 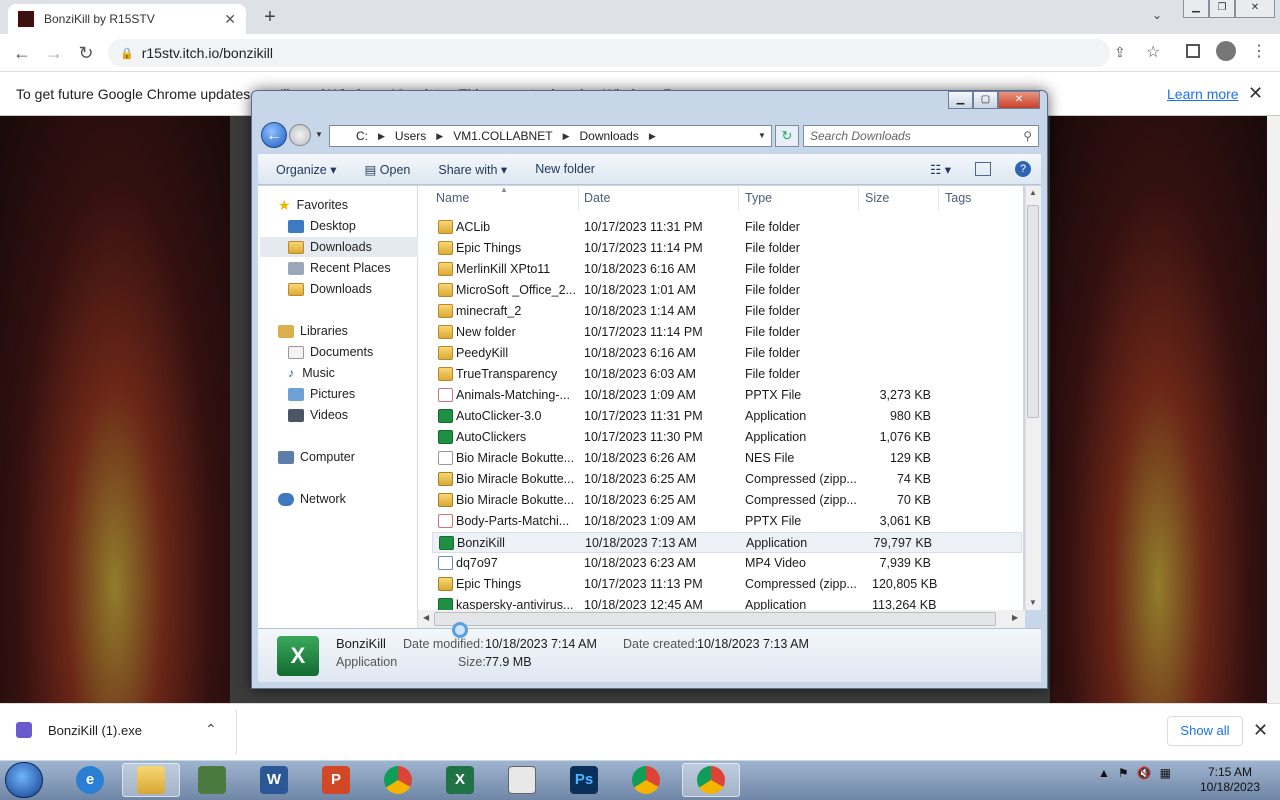 What do you see at coordinates (1157, 15) in the screenshot?
I see `tab-search-icon: ⌄` at bounding box center [1157, 15].